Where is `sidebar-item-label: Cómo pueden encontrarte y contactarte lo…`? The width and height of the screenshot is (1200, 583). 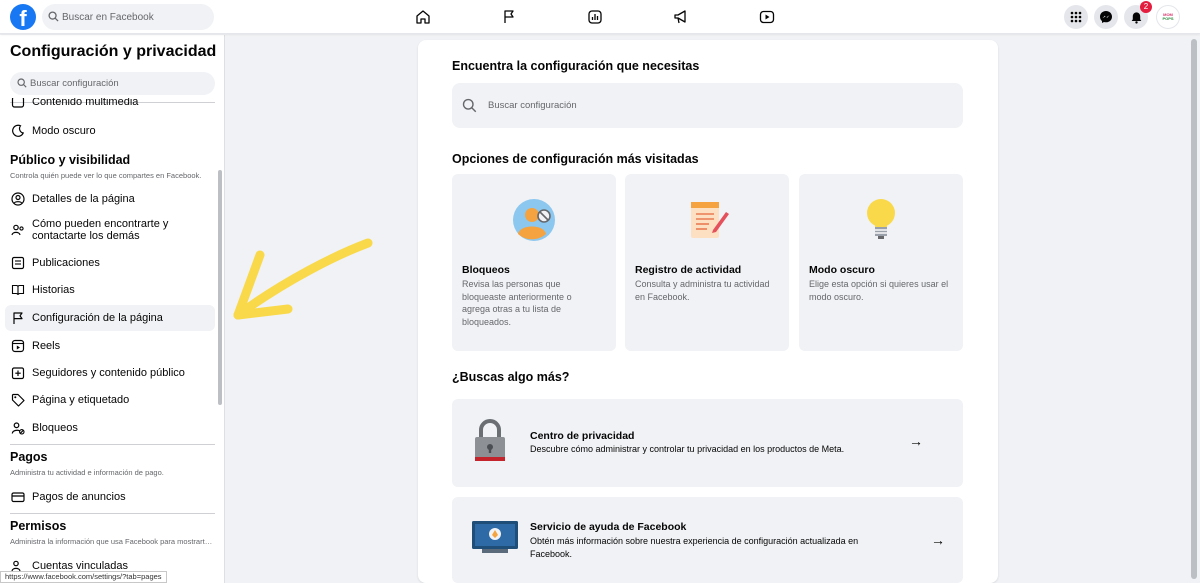 sidebar-item-label: Cómo pueden encontrarte y contactarte lo… is located at coordinates (100, 230).